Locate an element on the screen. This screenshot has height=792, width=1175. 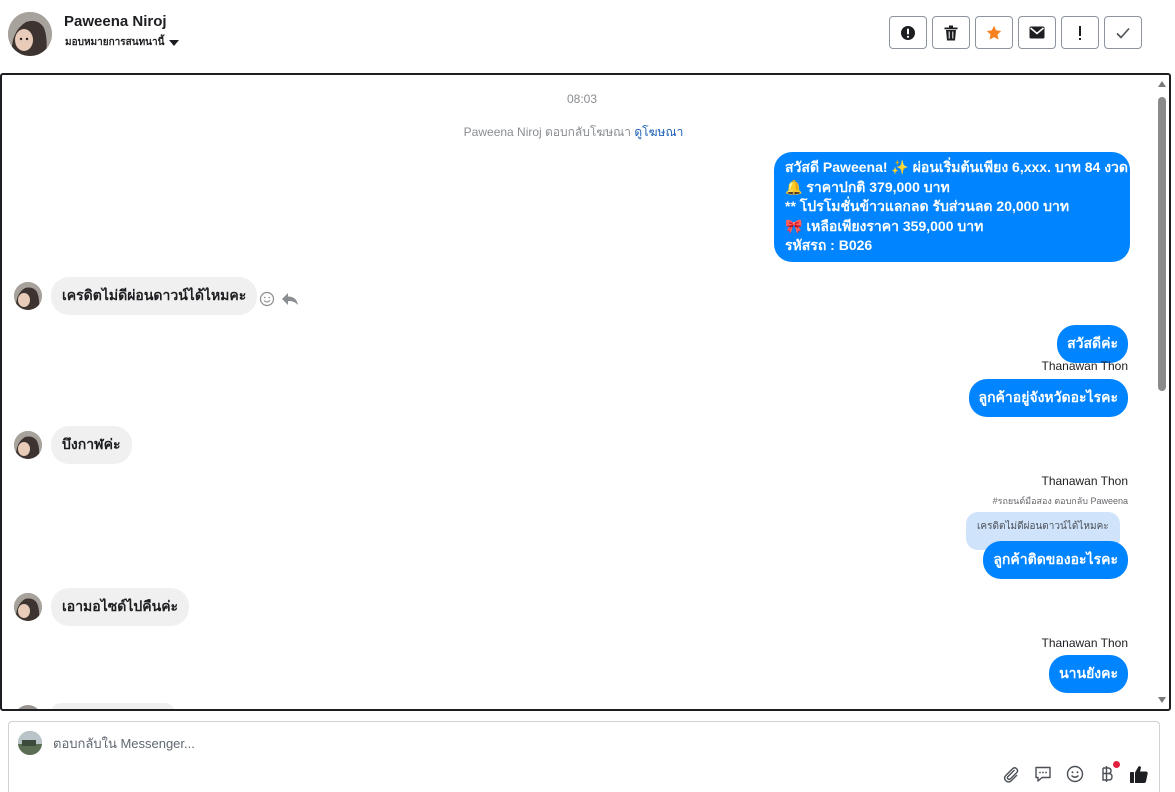
delete-button is located at coordinates (951, 32).